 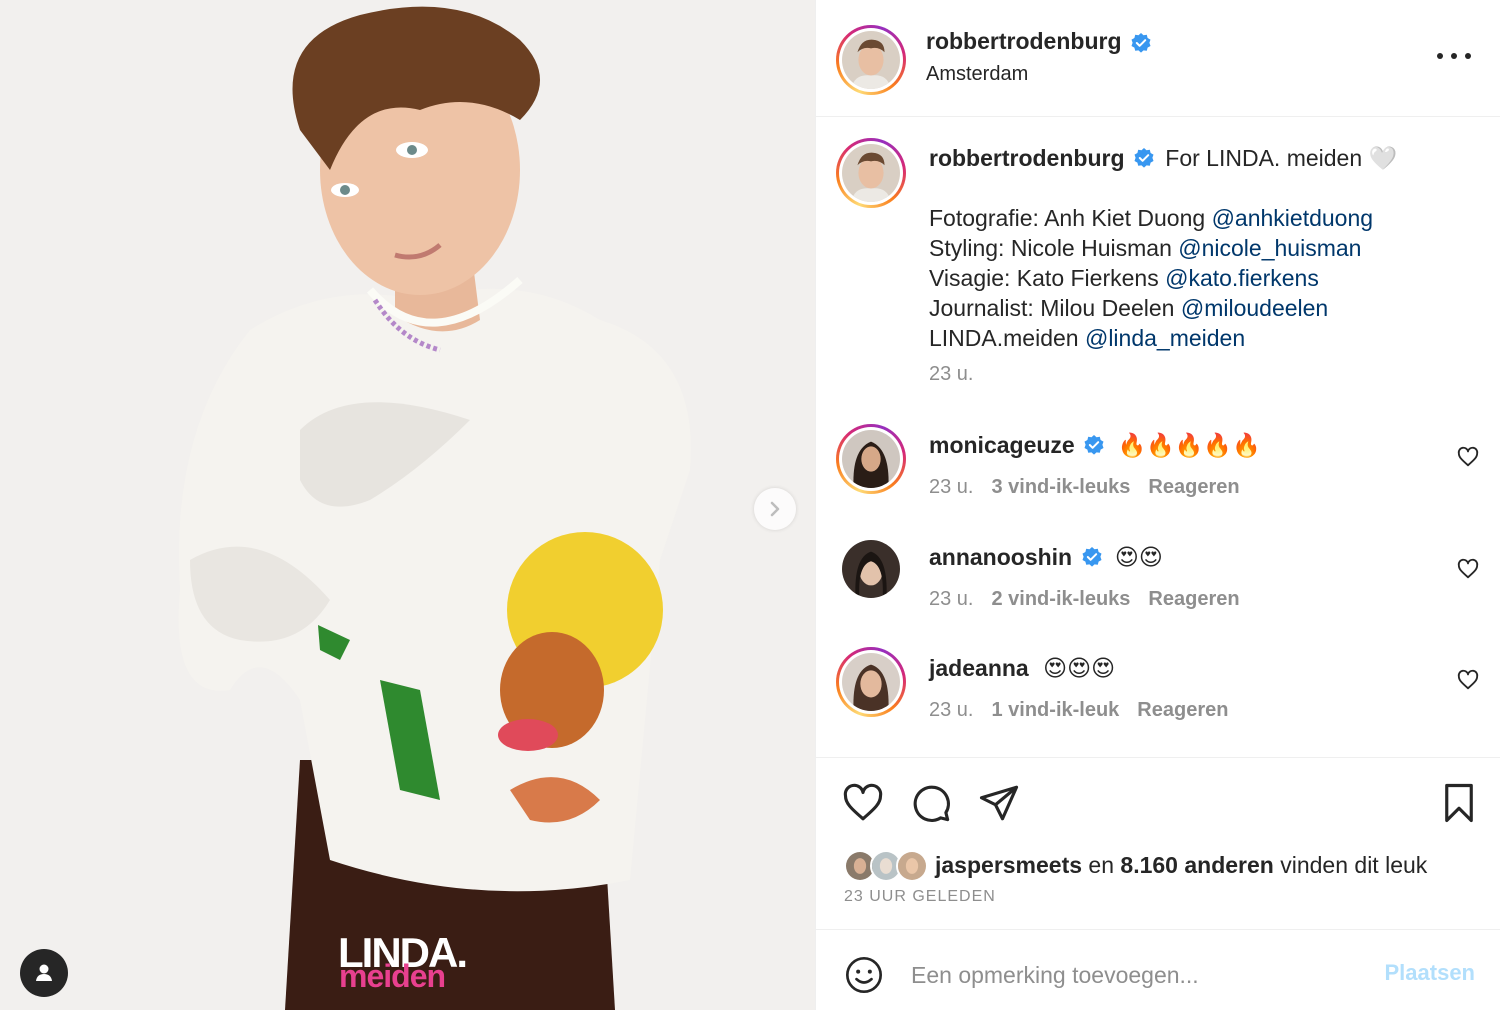 I want to click on comment-input, so click(x=1131, y=975).